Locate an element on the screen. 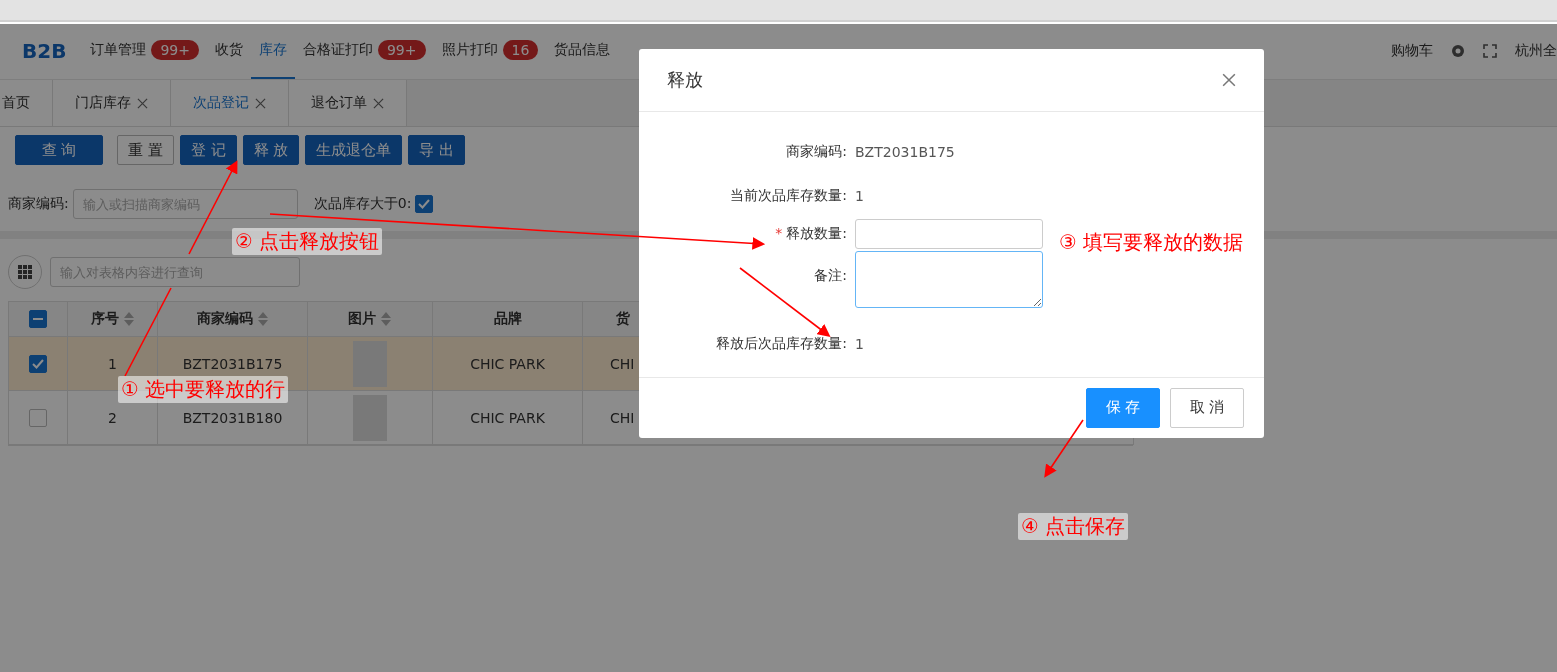 This screenshot has height=672, width=1557. save-button: 保 存 is located at coordinates (1123, 407).